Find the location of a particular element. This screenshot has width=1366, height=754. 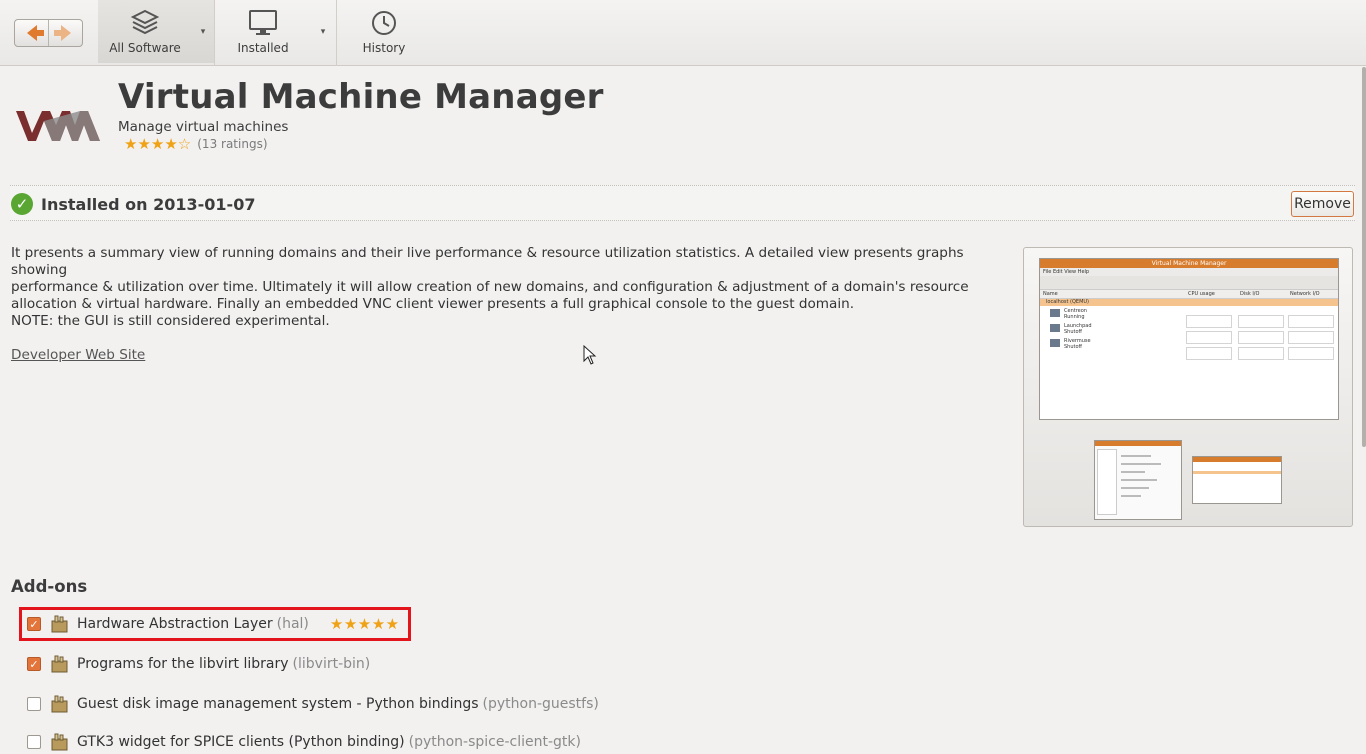

app-rating: ★★★★☆ (13 ratings) is located at coordinates (196, 144).